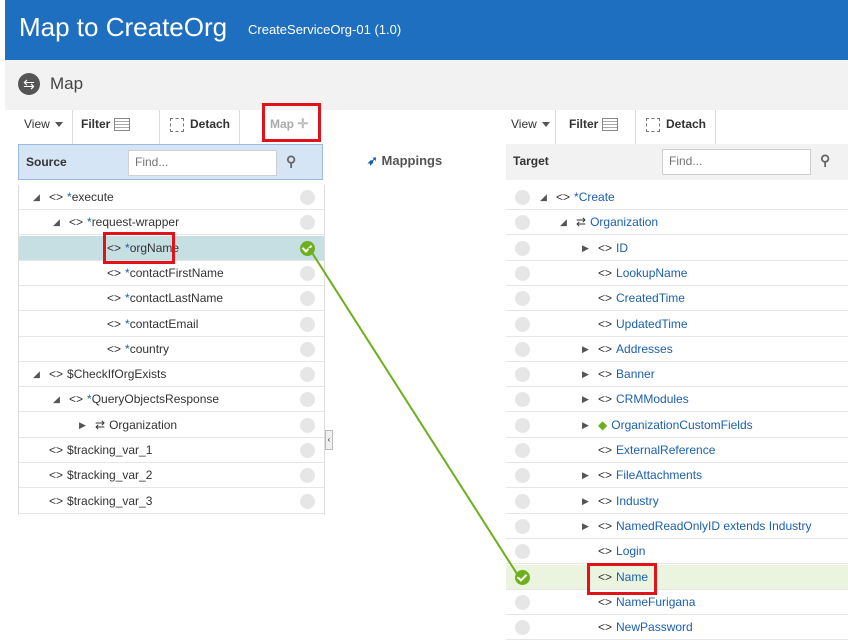  What do you see at coordinates (622, 579) in the screenshot?
I see `highlight-box-name` at bounding box center [622, 579].